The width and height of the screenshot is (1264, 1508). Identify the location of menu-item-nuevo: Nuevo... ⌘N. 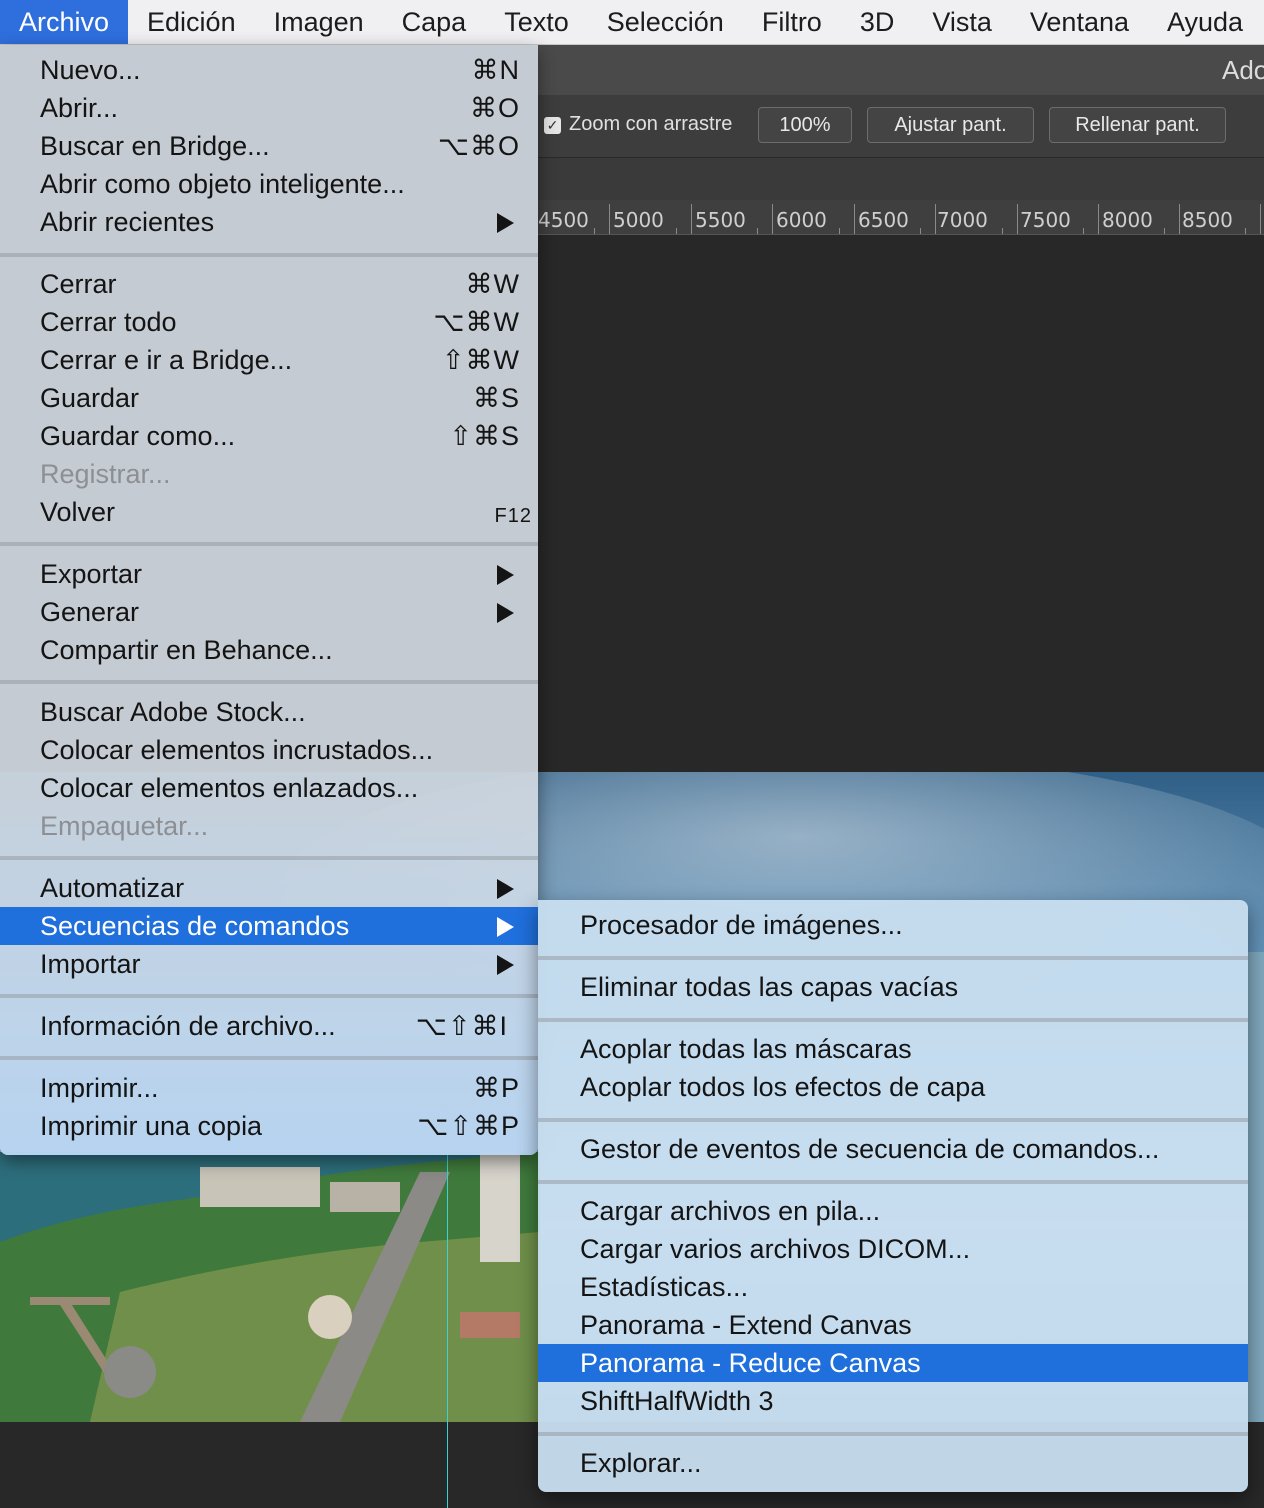
(269, 70).